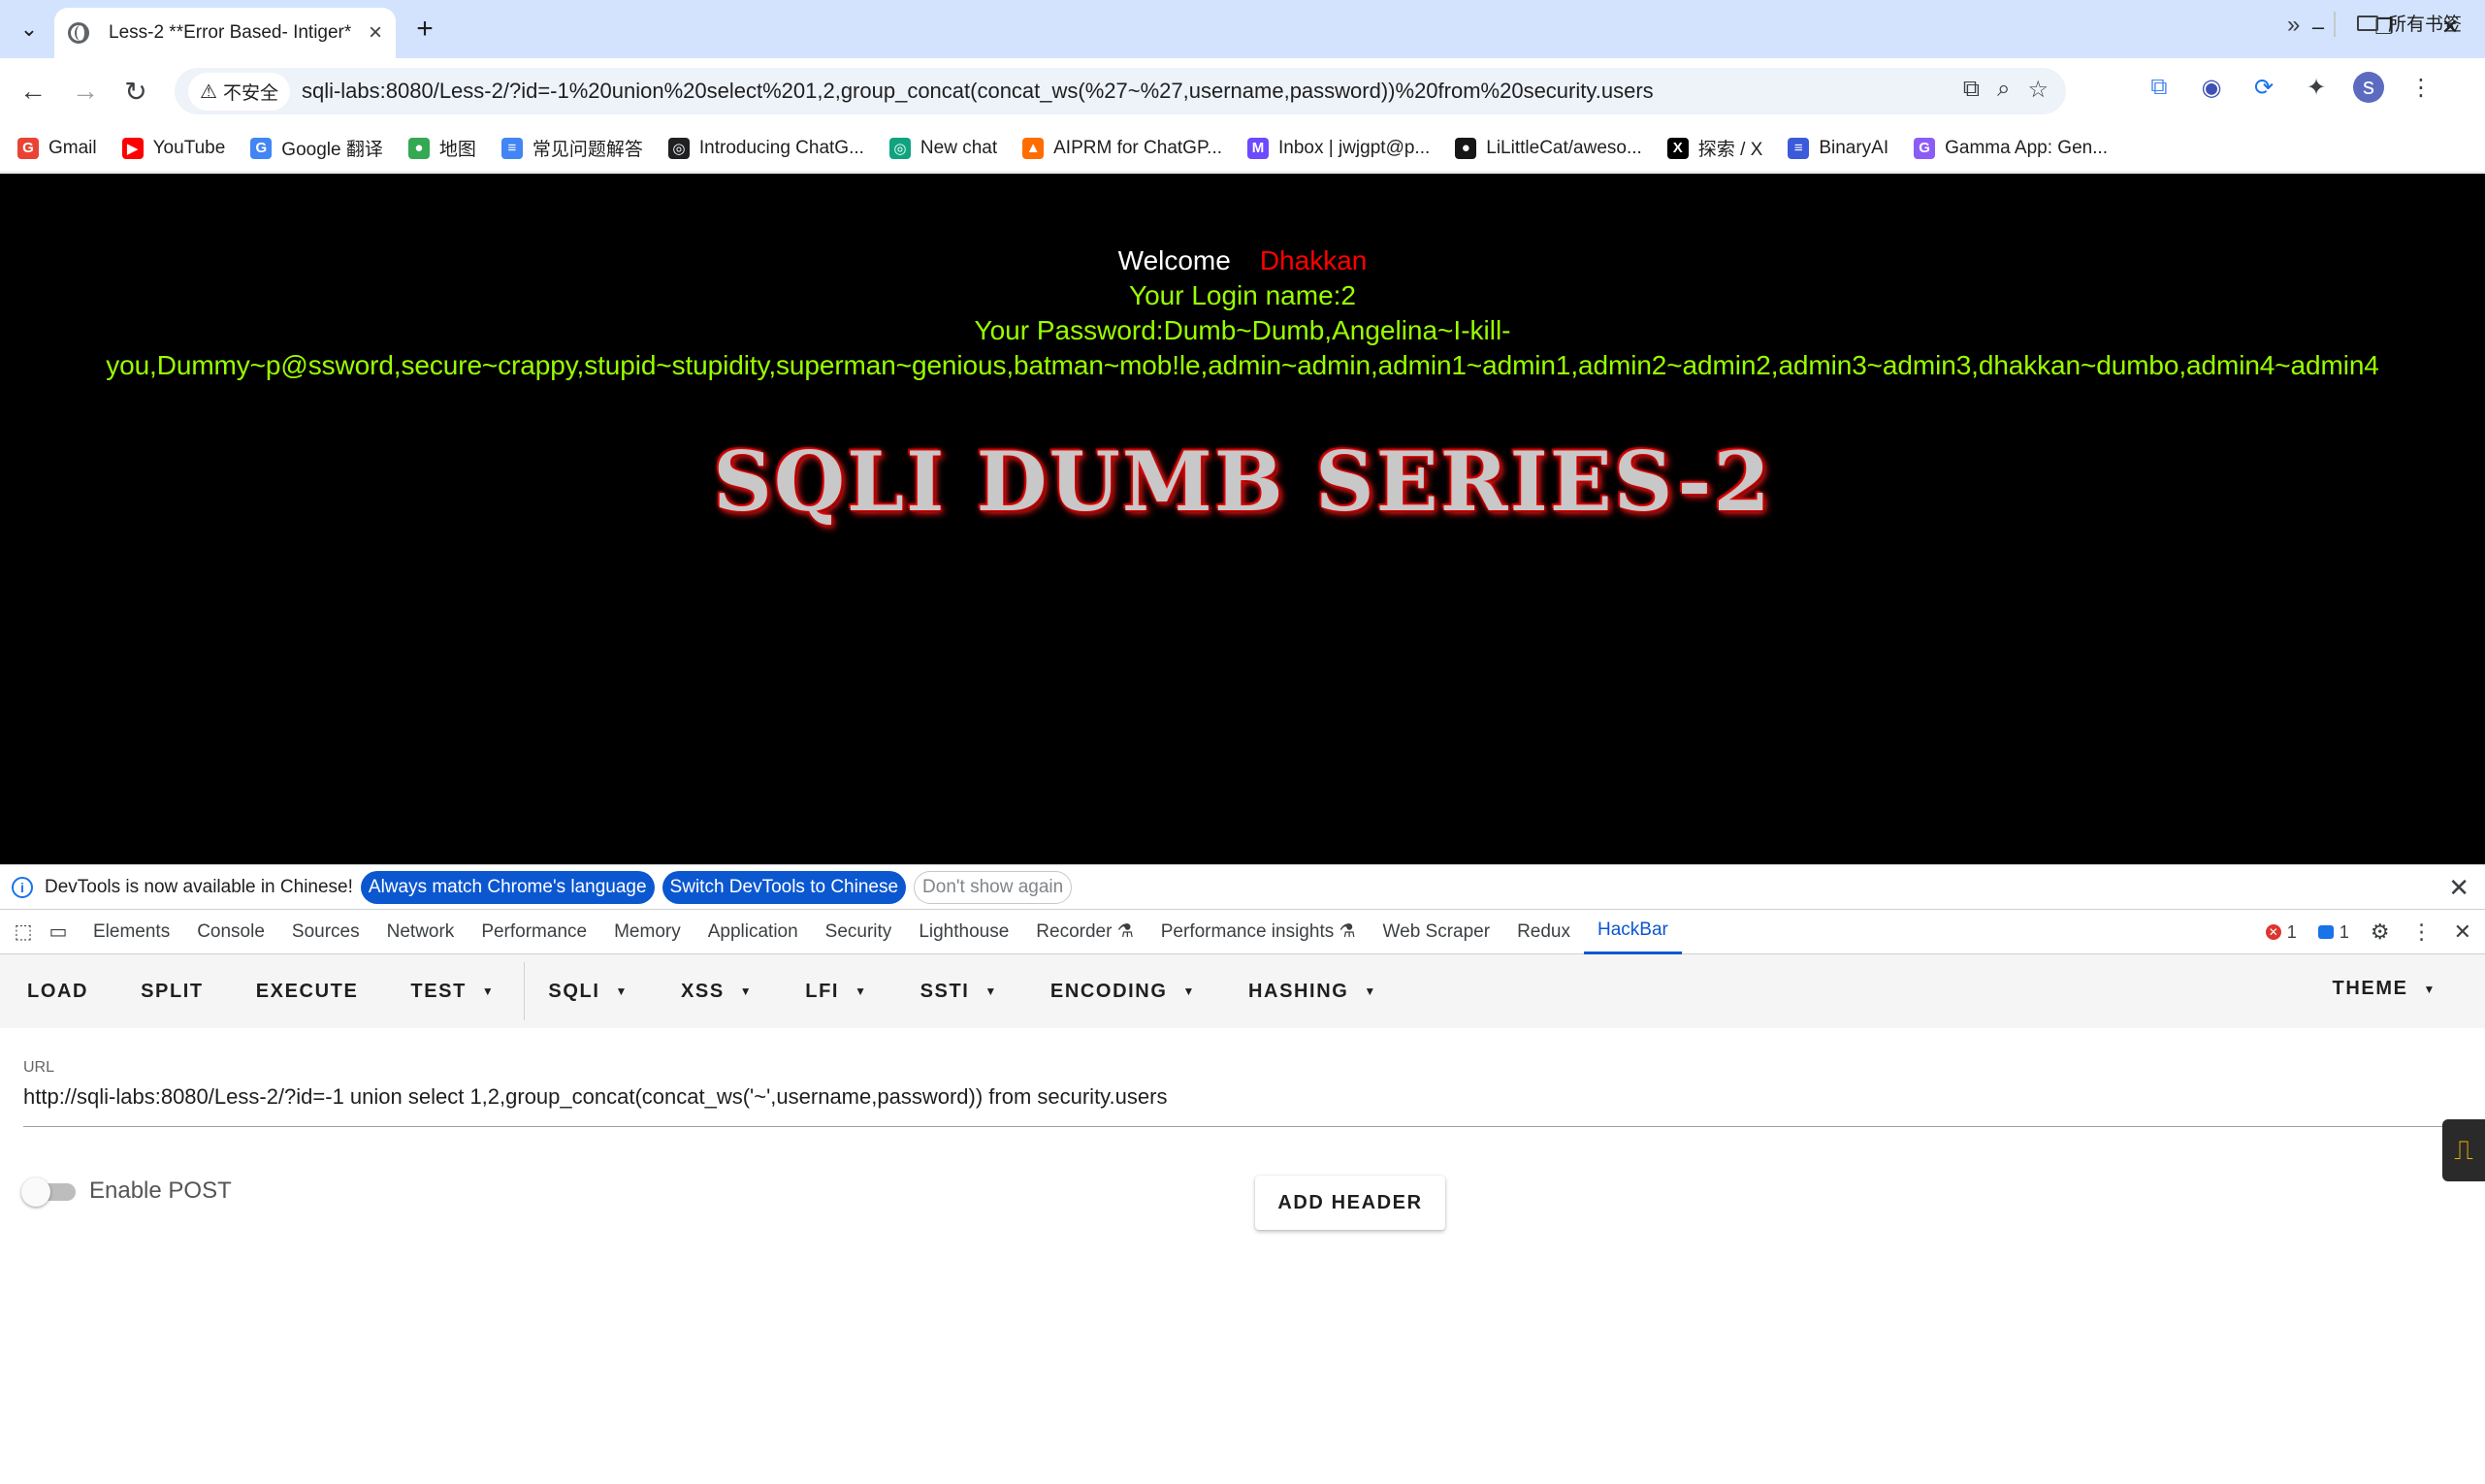  I want to click on devtools-tab-console: Console, so click(230, 932).